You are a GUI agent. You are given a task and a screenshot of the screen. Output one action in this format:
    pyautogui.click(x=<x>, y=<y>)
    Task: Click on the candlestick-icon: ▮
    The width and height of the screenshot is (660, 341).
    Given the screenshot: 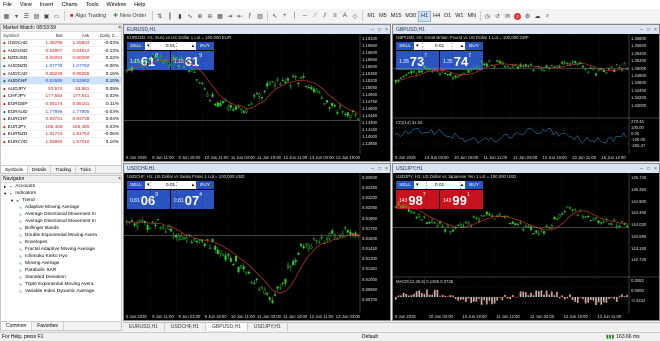 What is the action you would take?
    pyautogui.click(x=179, y=16)
    